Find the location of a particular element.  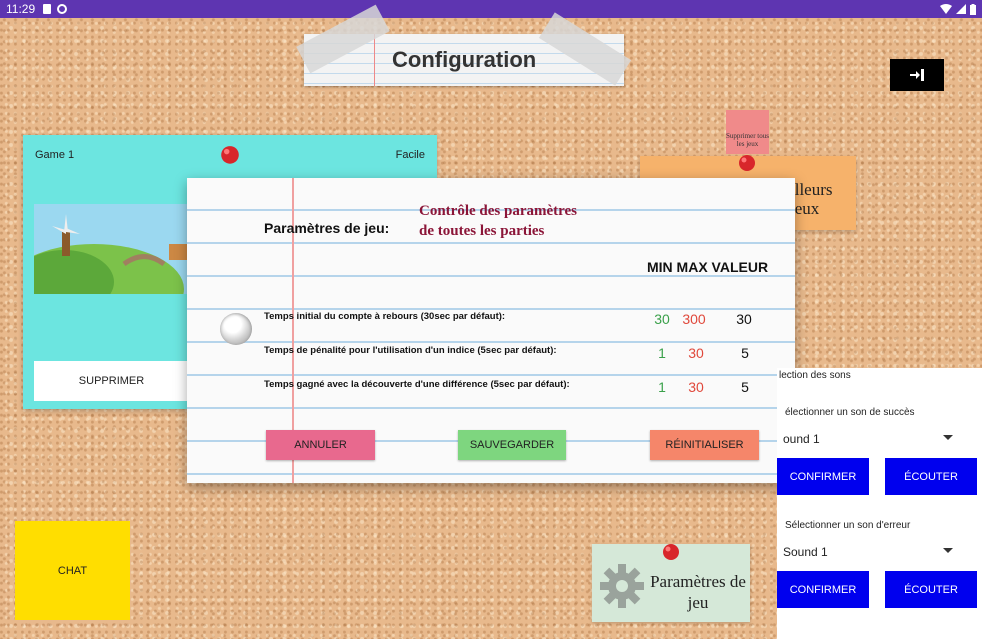

value-bonus-time: 5 is located at coordinates (745, 387).